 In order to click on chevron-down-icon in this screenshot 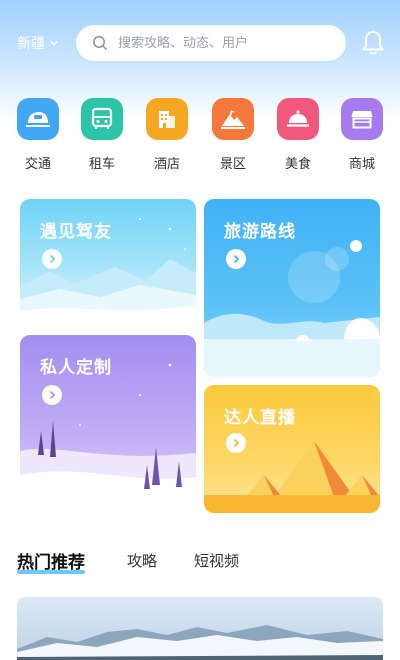, I will do `click(54, 43)`.